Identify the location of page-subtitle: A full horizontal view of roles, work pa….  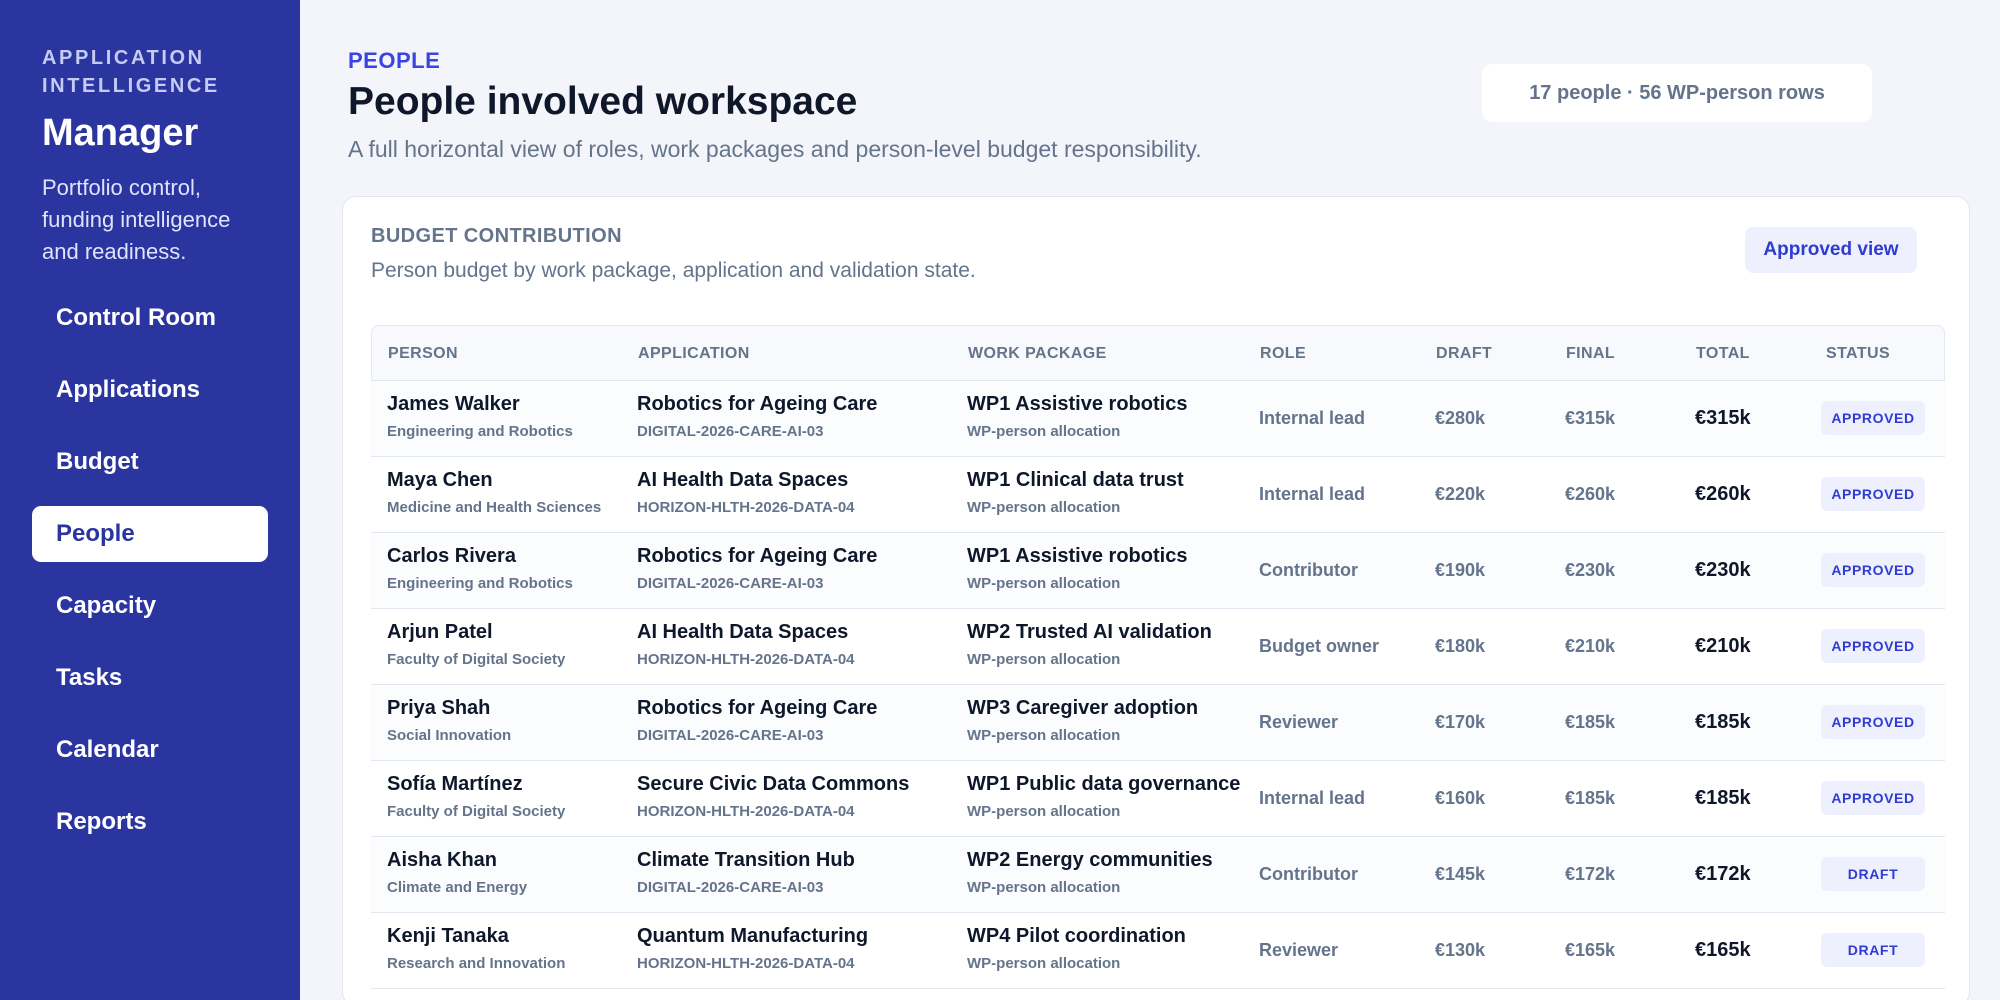
(775, 149).